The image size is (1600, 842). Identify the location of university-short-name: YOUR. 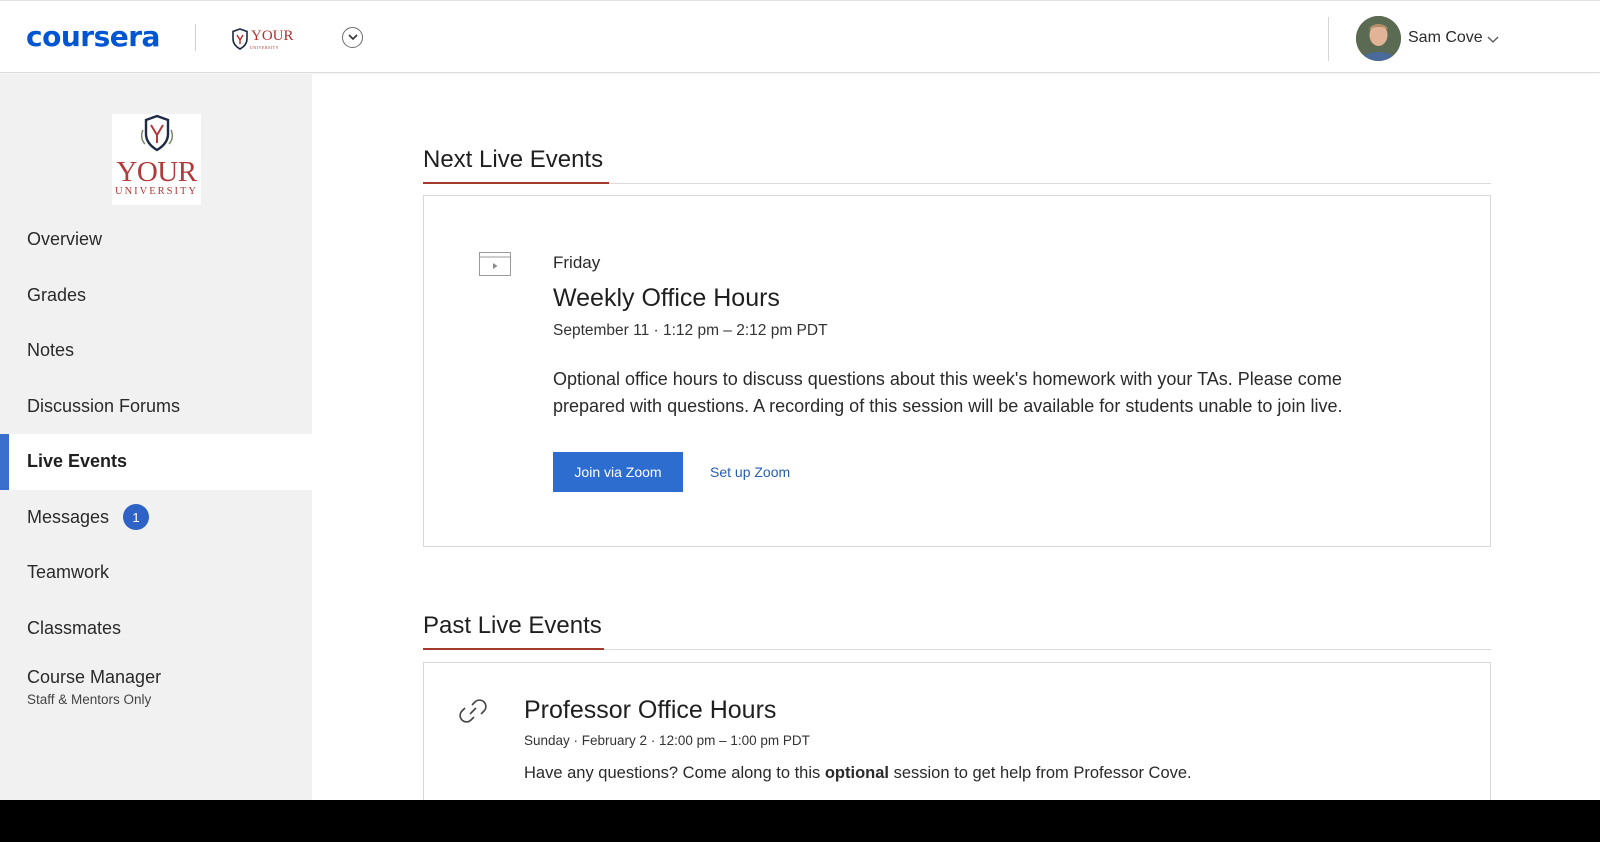
(272, 36).